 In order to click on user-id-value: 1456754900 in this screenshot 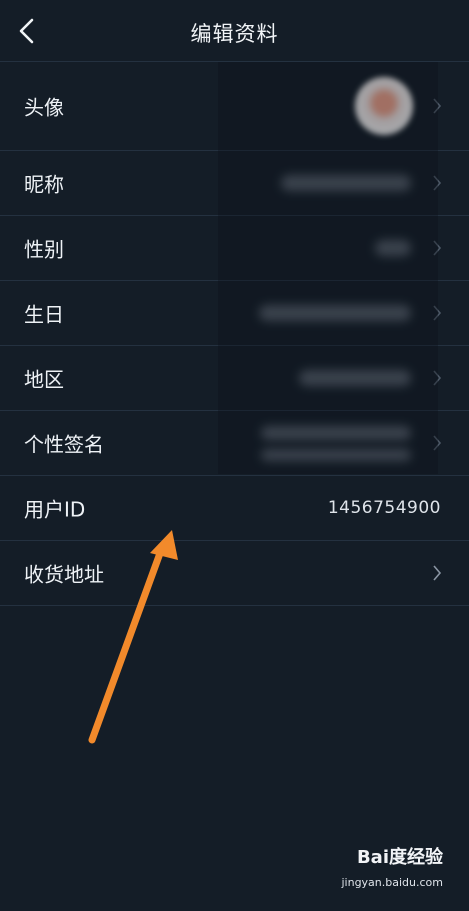, I will do `click(384, 508)`.